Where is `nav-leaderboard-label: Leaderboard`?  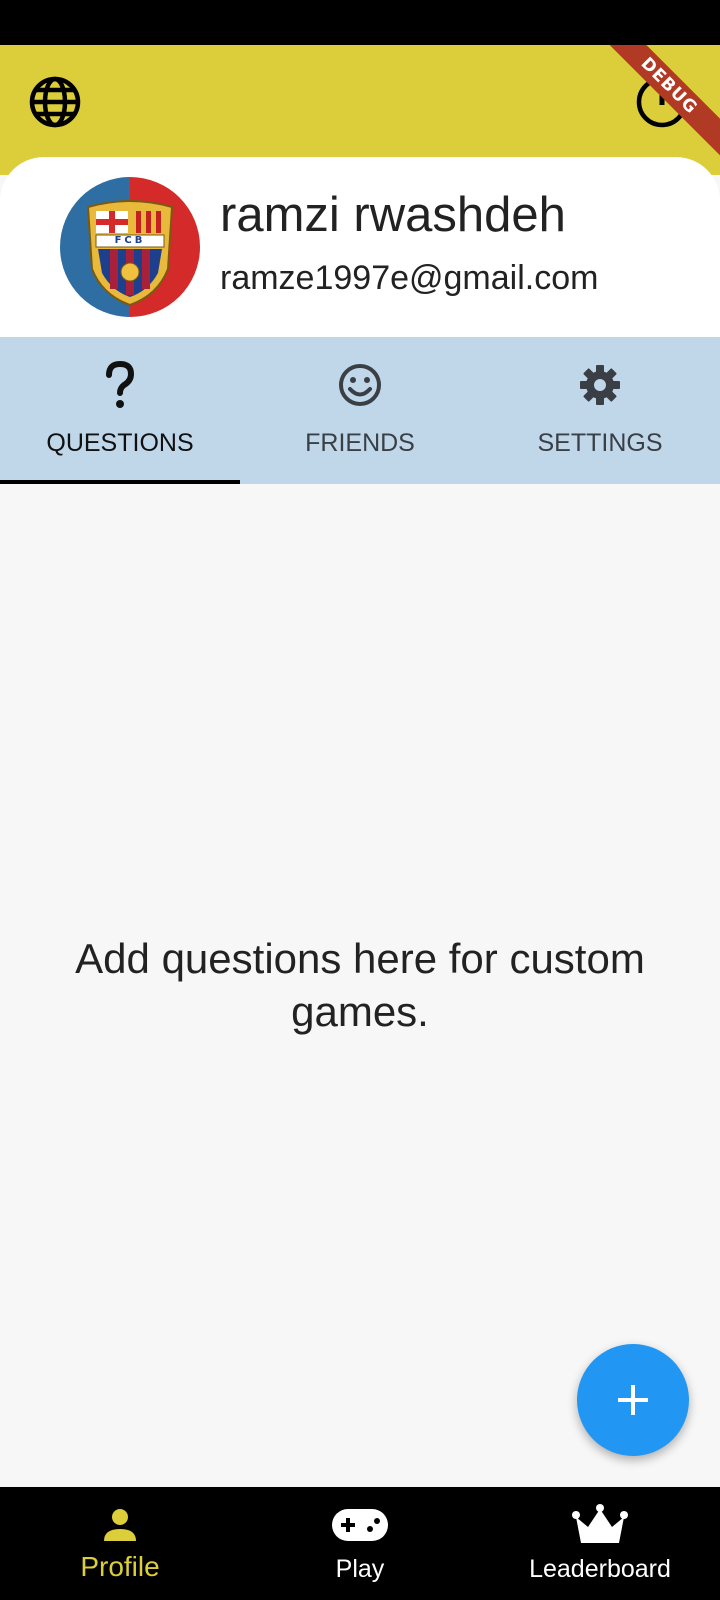
nav-leaderboard-label: Leaderboard is located at coordinates (600, 1569).